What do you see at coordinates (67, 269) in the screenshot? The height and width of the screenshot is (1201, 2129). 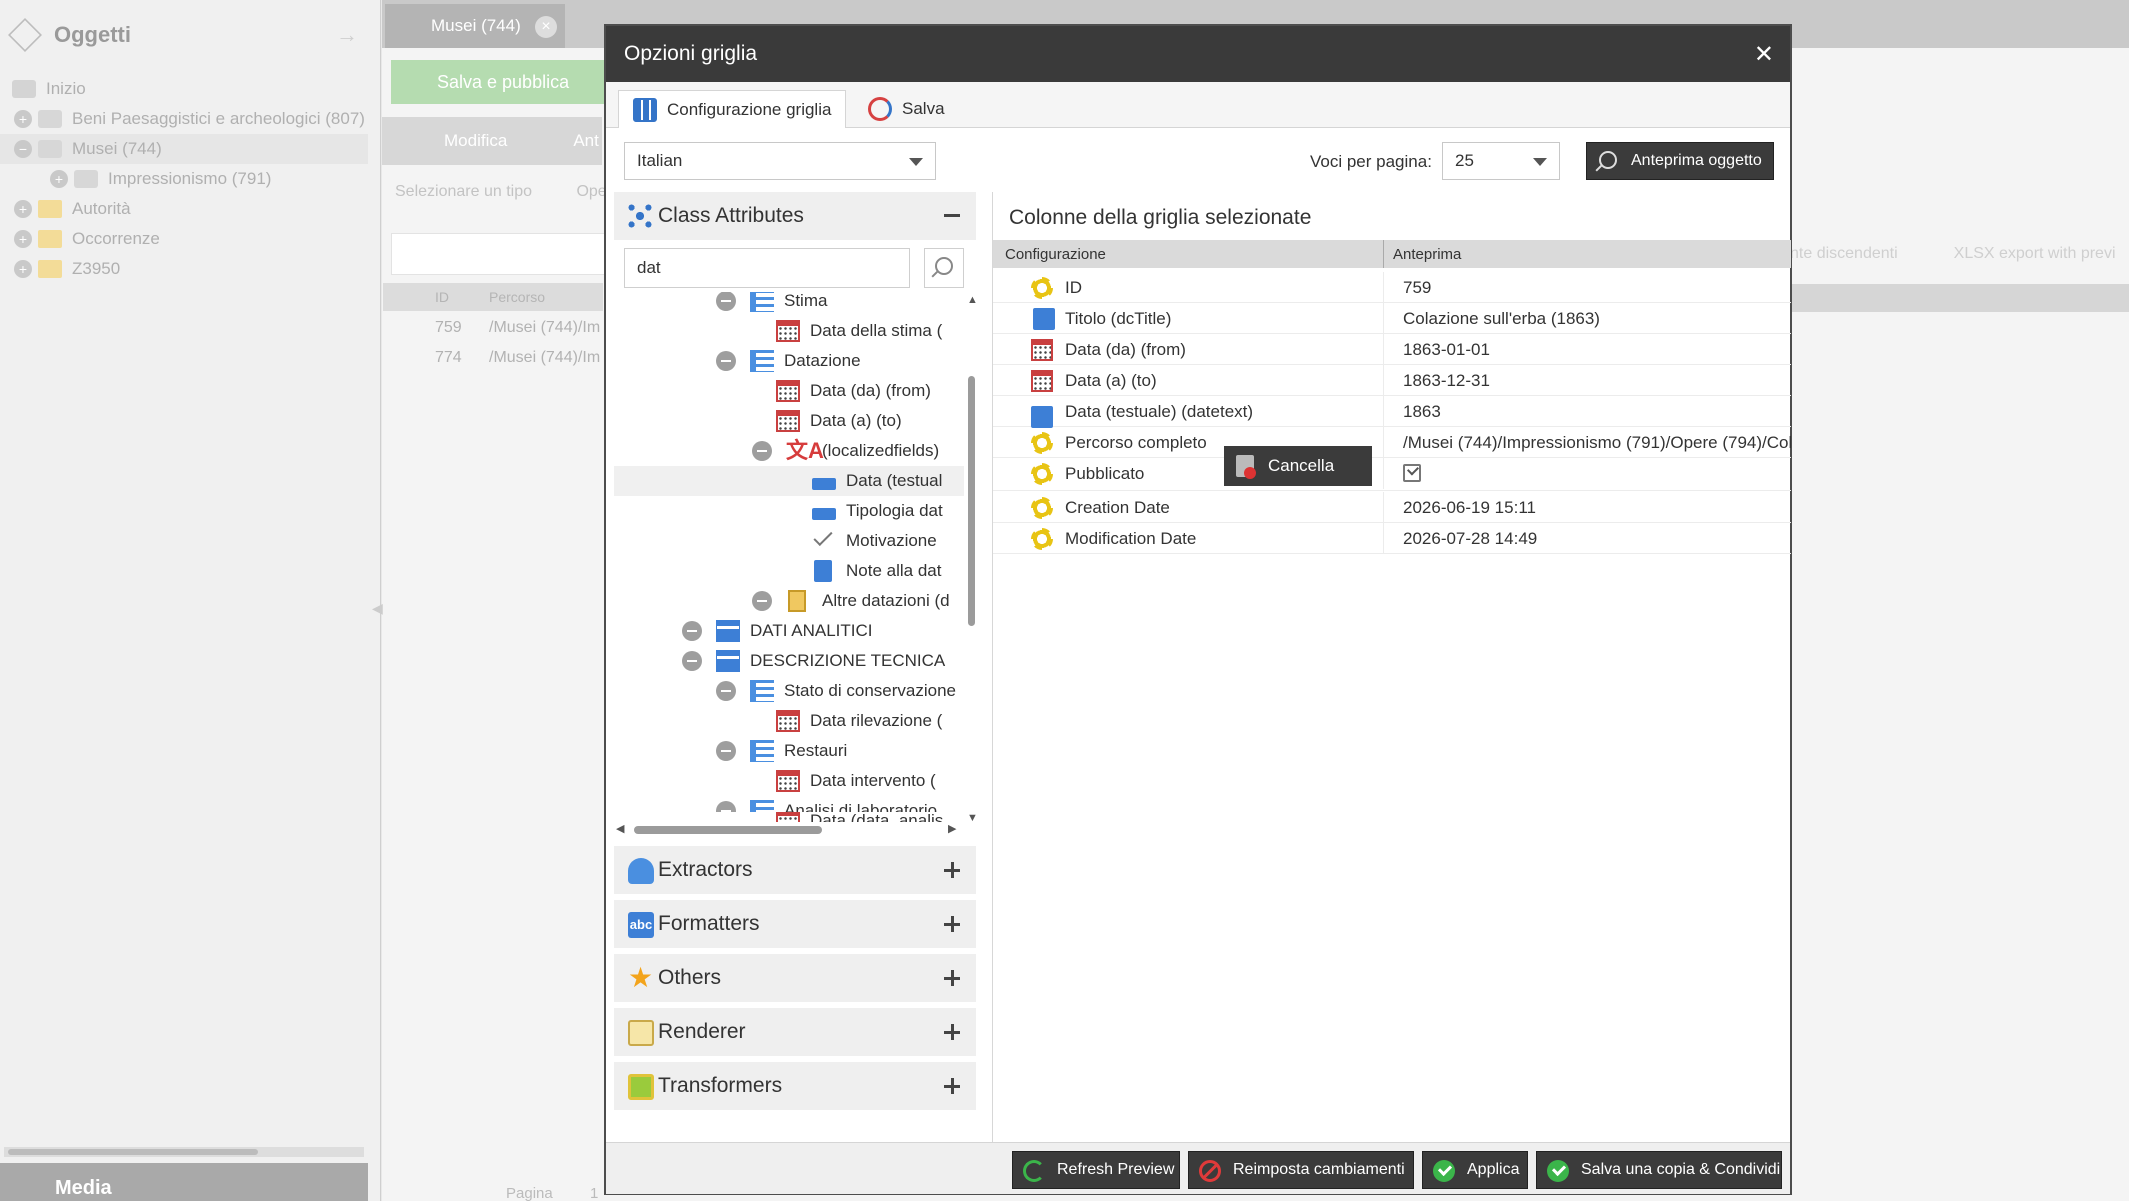 I see `tree-item-z3950: + Z3950` at bounding box center [67, 269].